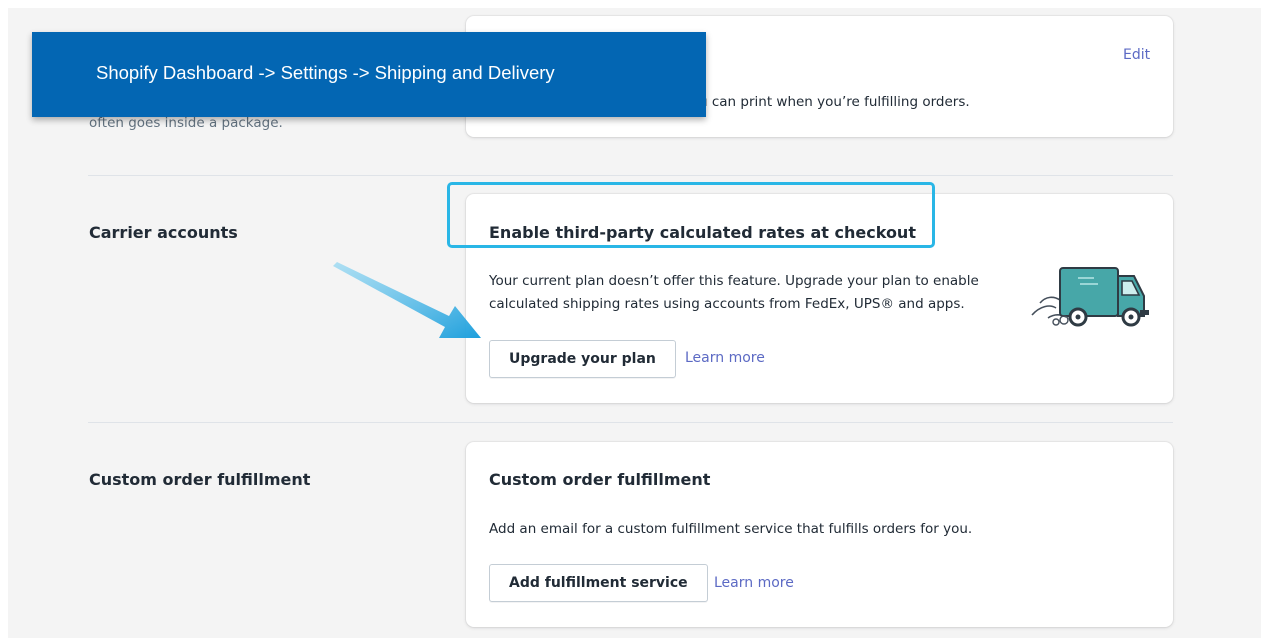 The width and height of the screenshot is (1261, 638). What do you see at coordinates (598, 583) in the screenshot?
I see `add-fulfillment-service-button: Add fulfillment service` at bounding box center [598, 583].